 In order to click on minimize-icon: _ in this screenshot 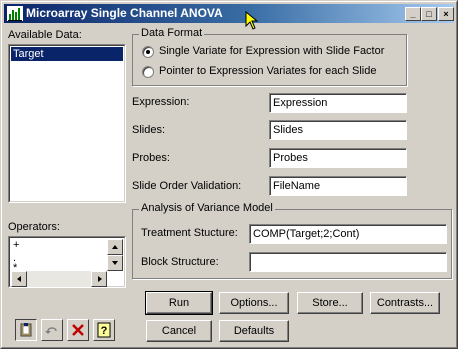, I will do `click(413, 14)`.